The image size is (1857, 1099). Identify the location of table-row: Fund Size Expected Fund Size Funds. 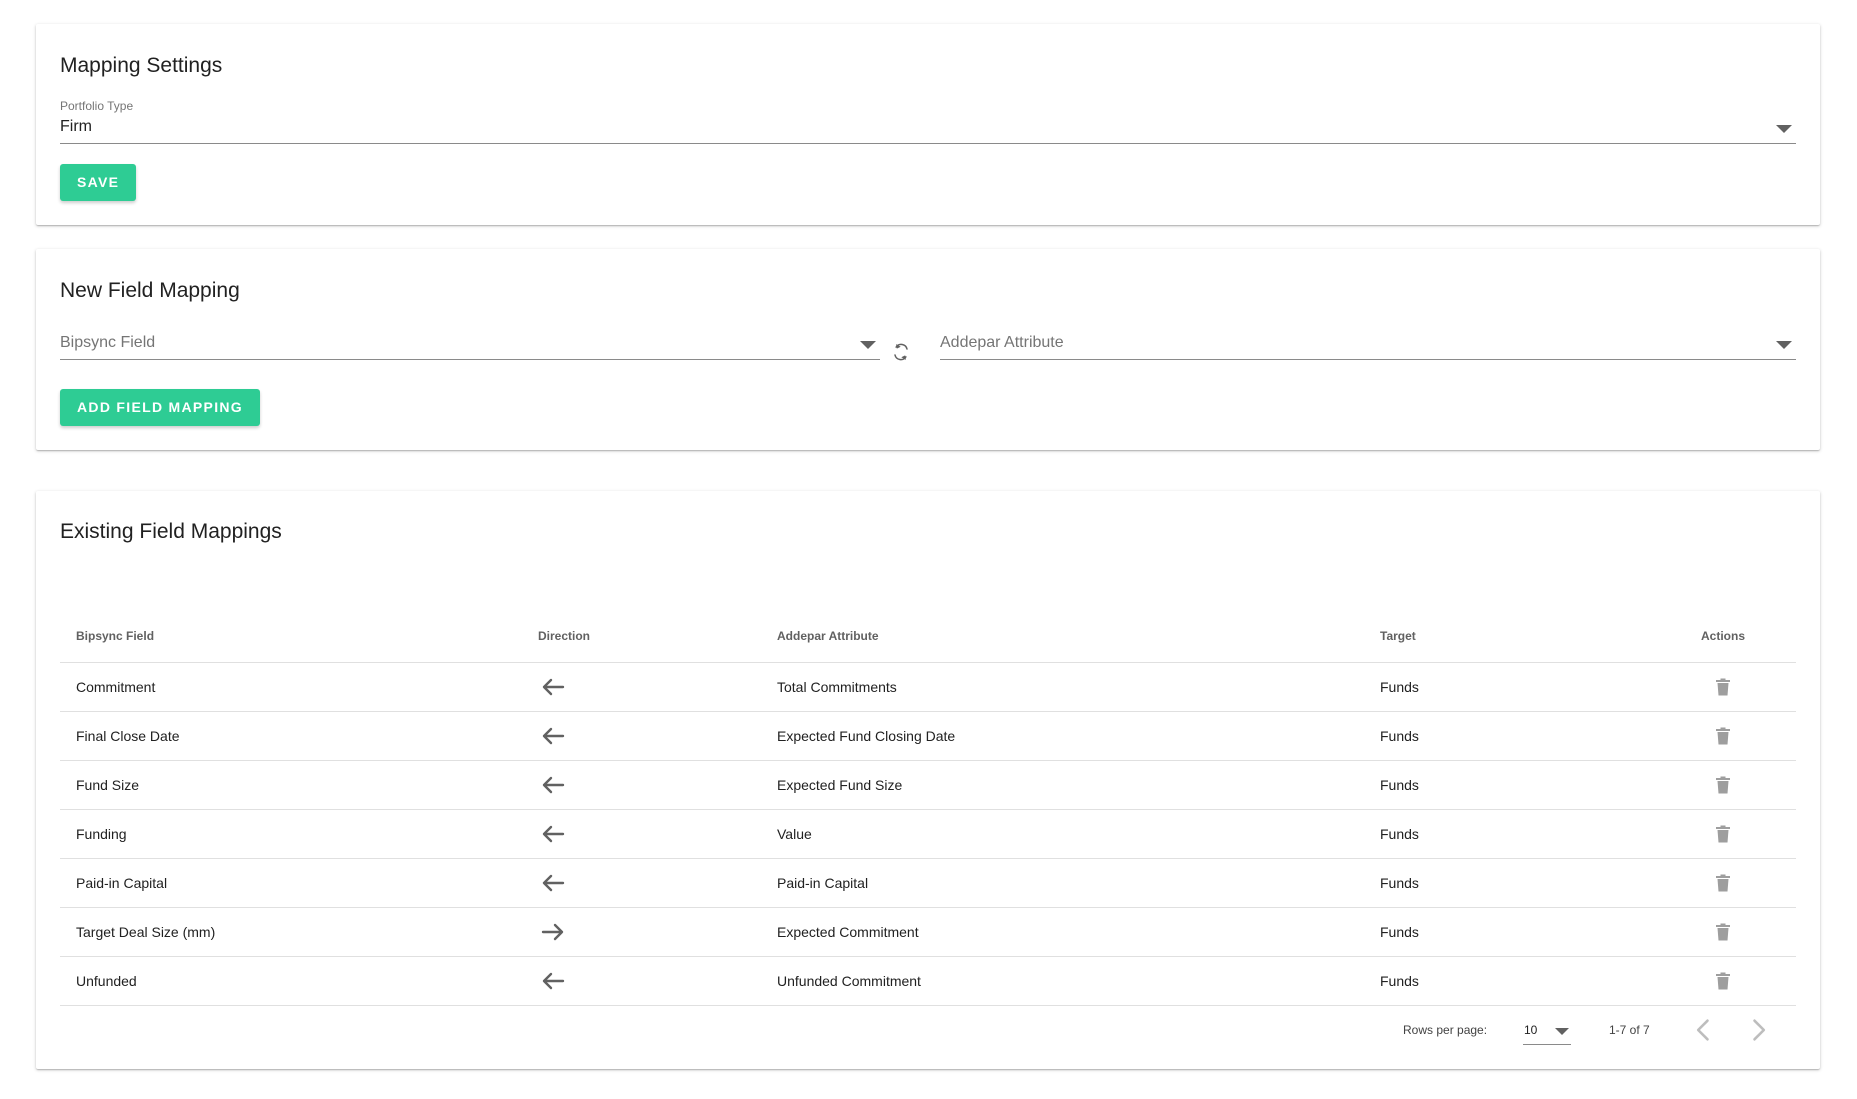
(928, 785).